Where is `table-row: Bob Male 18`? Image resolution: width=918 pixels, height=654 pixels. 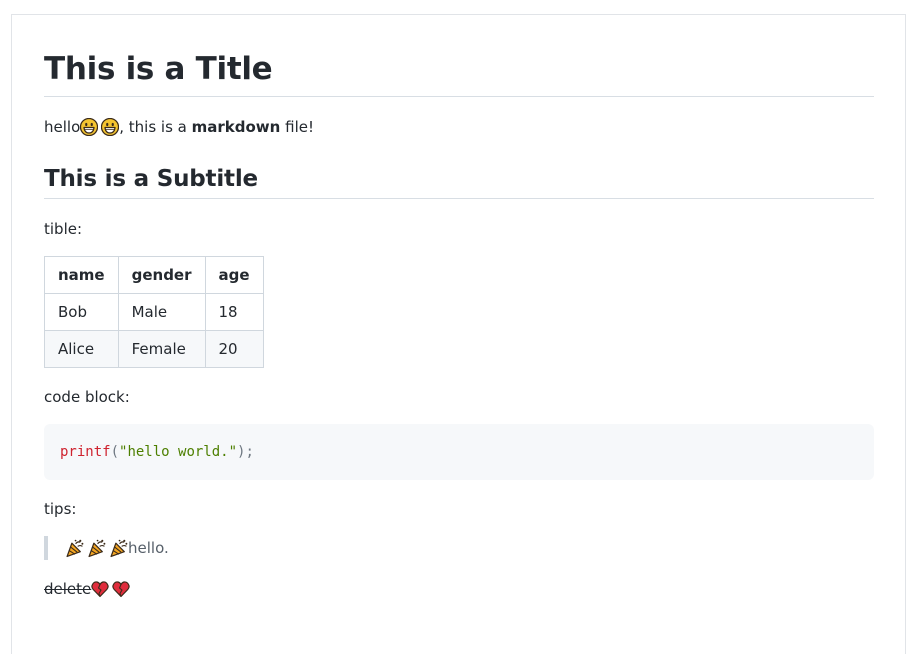 table-row: Bob Male 18 is located at coordinates (154, 312).